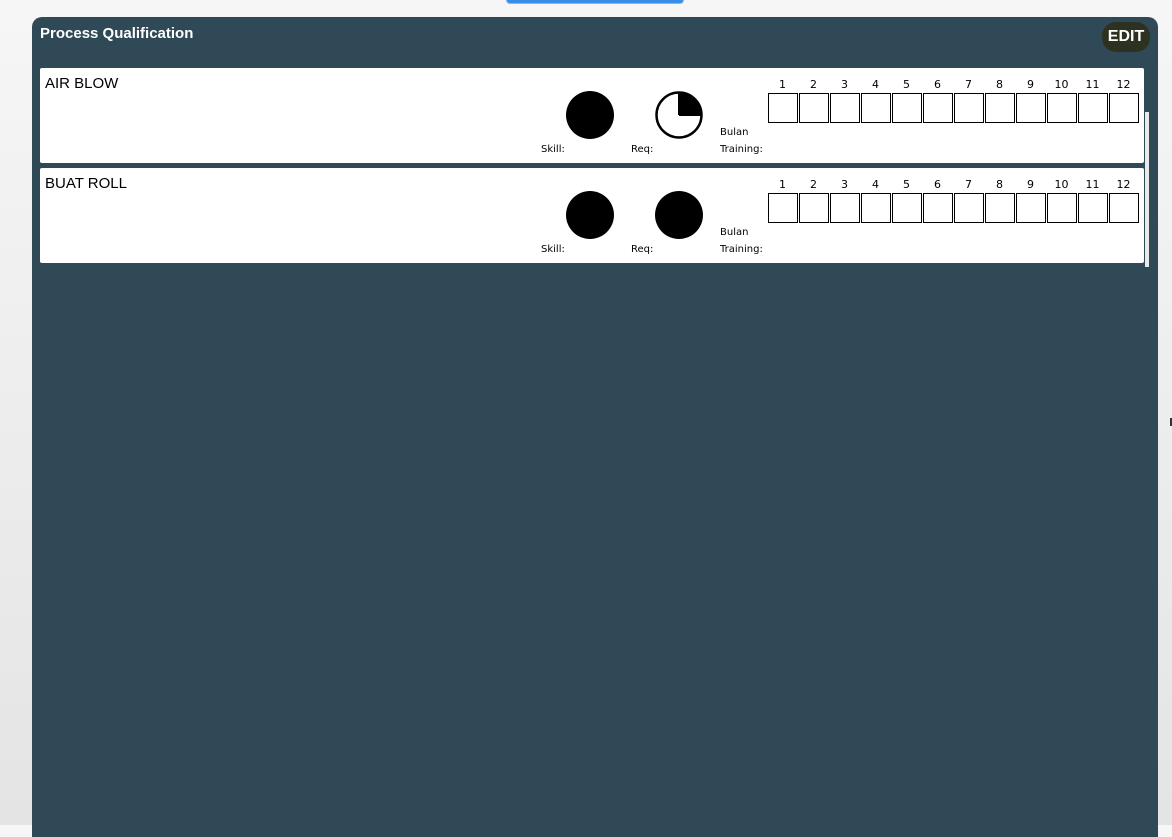 Image resolution: width=1172 pixels, height=837 pixels. I want to click on panel-title: Process Qualification, so click(117, 33).